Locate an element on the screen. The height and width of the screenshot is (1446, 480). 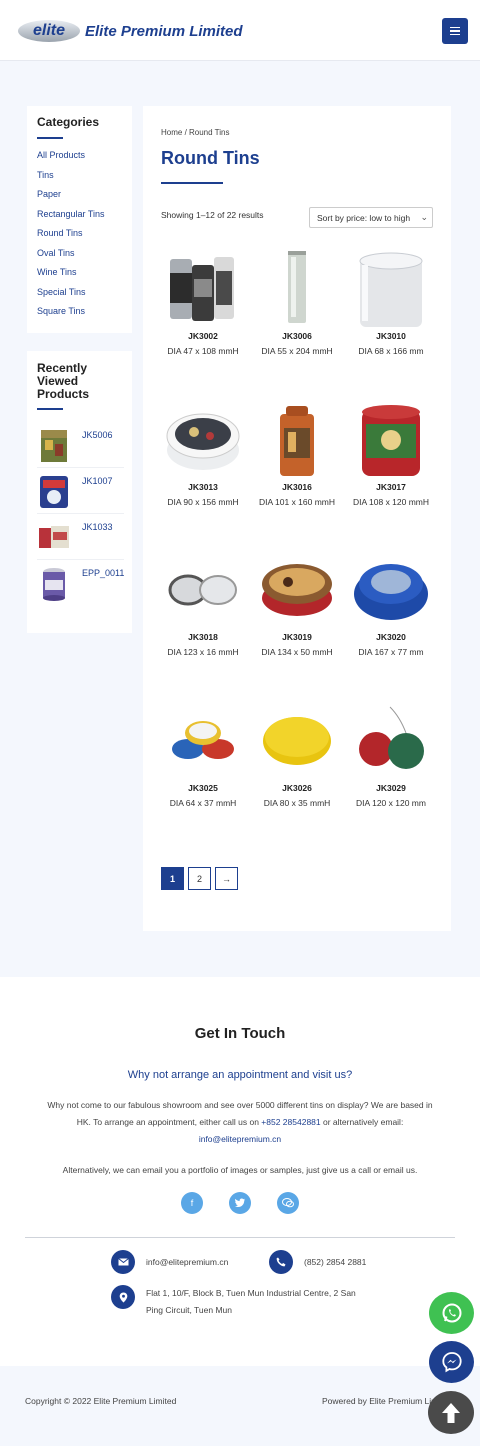
recent-title: Recently Viewed Products is located at coordinates (63, 381).